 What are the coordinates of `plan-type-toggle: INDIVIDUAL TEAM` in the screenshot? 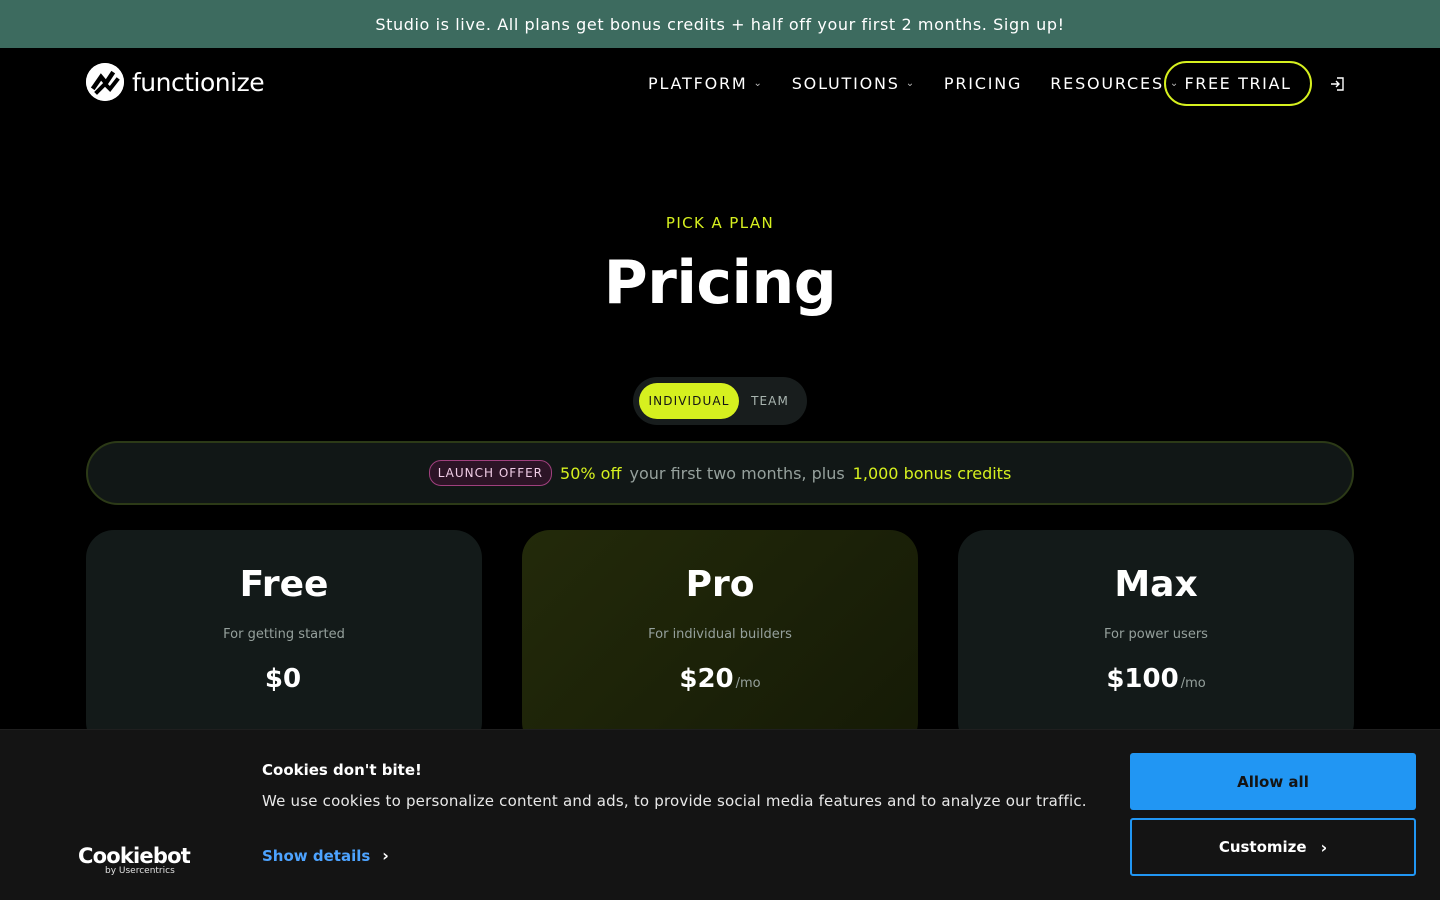 It's located at (720, 401).